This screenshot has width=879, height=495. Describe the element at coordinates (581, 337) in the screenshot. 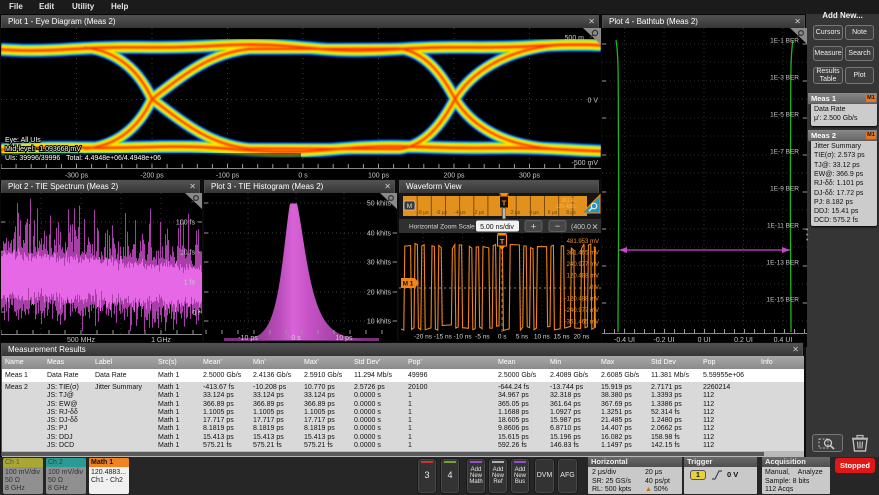

I see `svg-text: 20 ns` at that location.